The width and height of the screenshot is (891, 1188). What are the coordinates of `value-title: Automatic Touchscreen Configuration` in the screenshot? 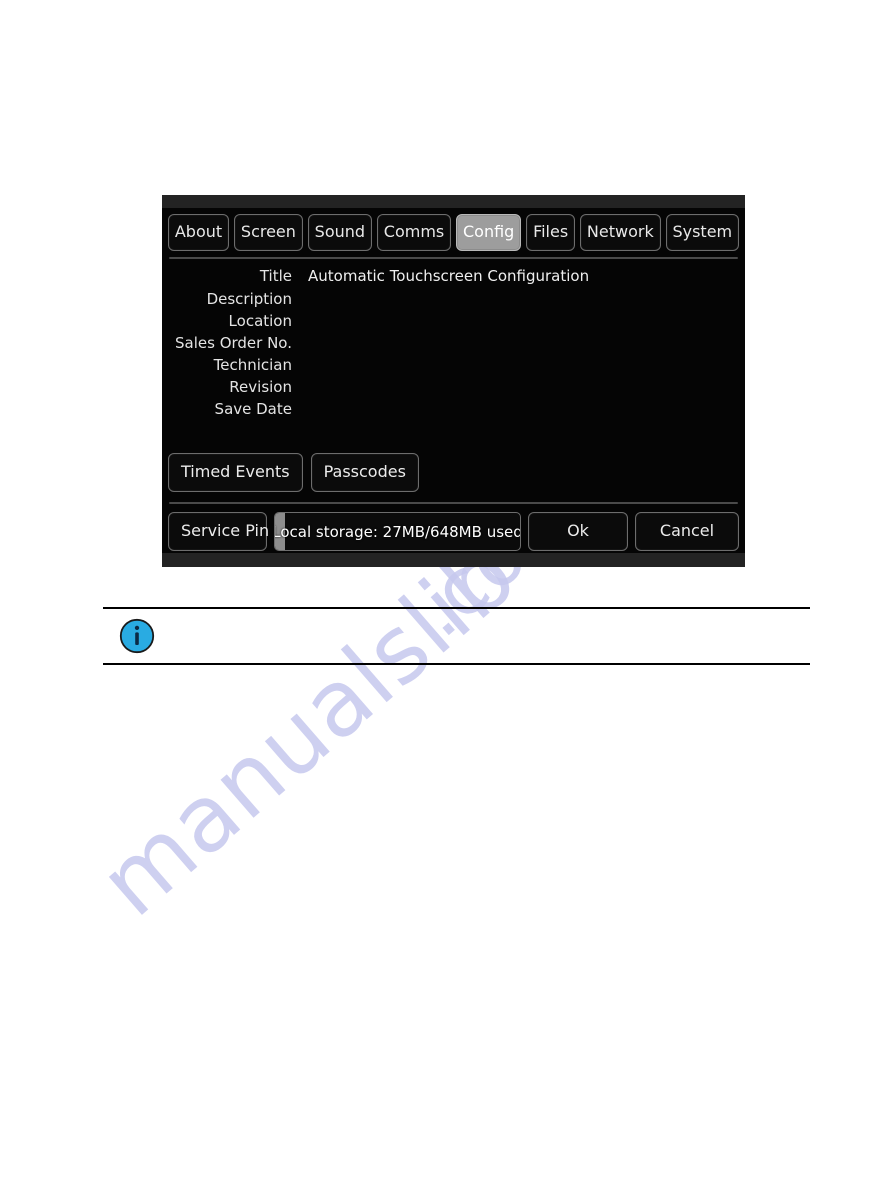 It's located at (523, 276).